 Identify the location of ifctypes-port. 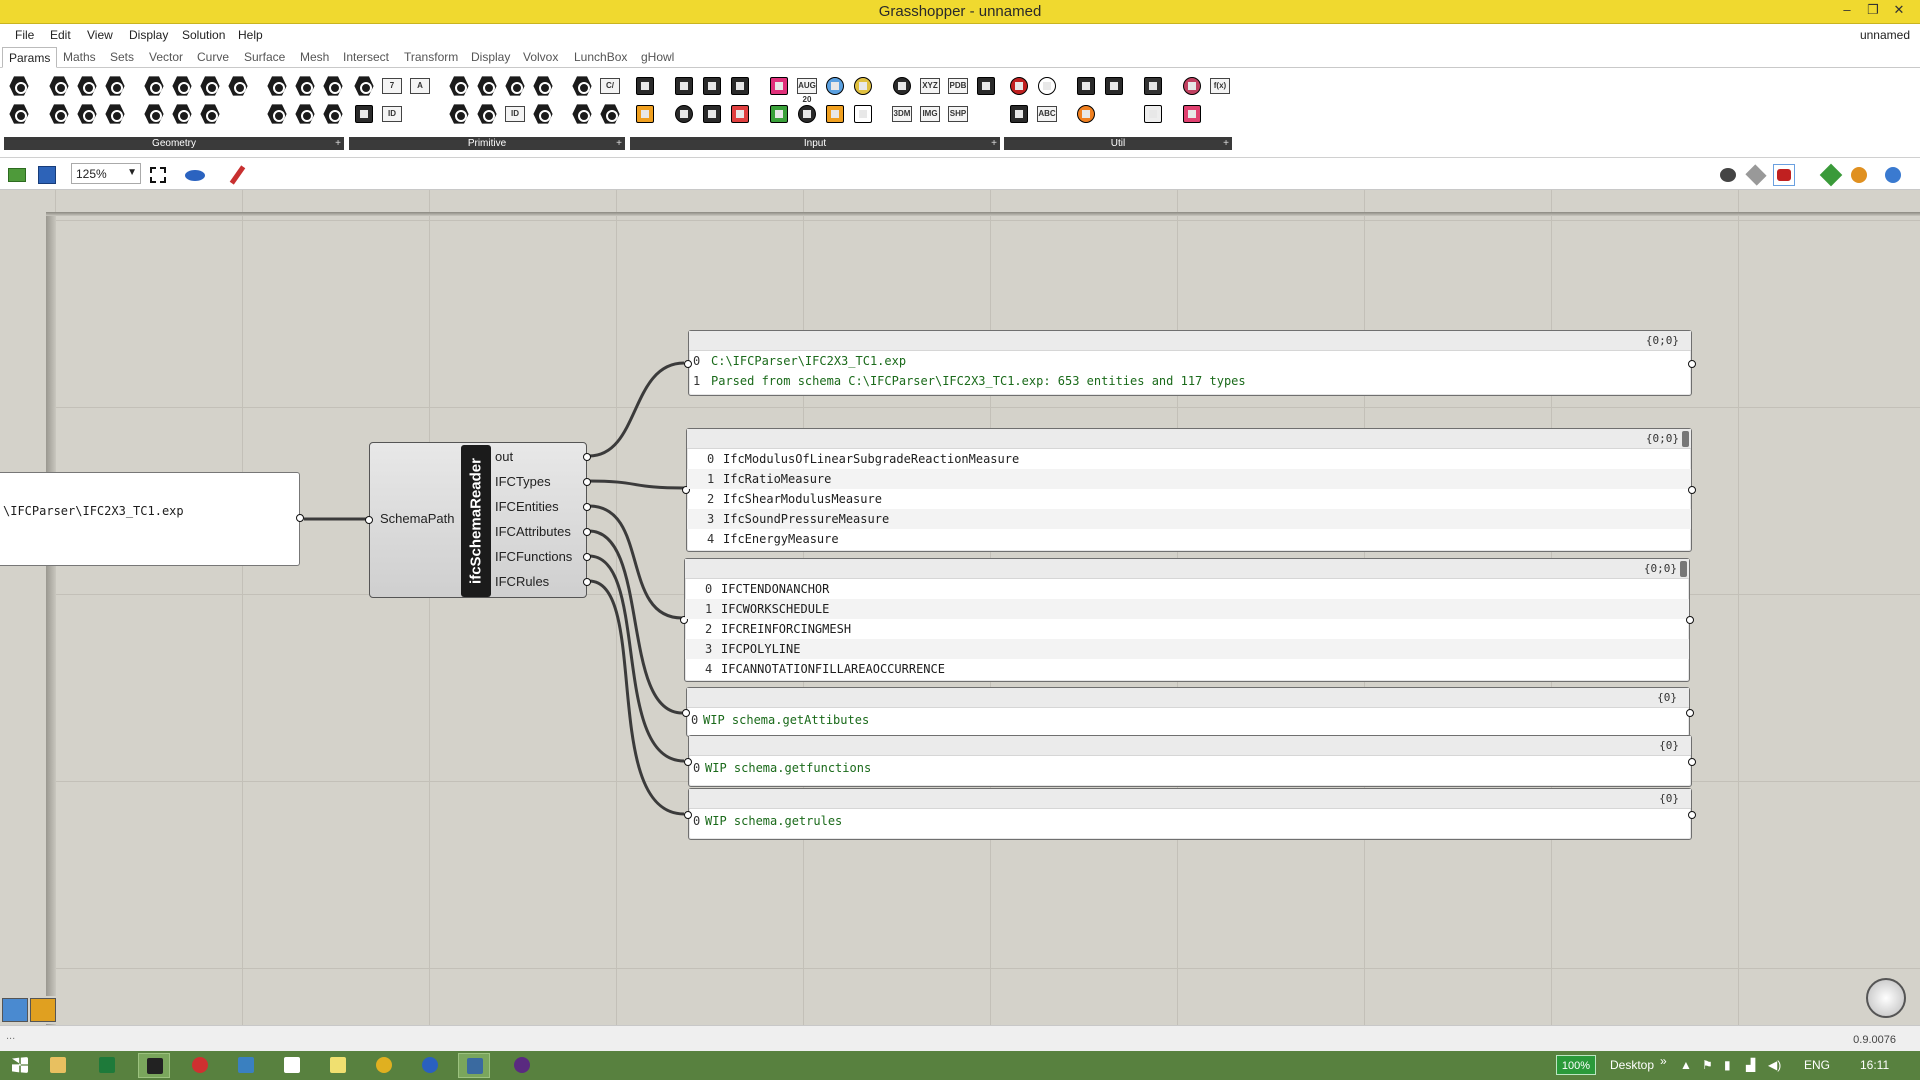
(587, 482).